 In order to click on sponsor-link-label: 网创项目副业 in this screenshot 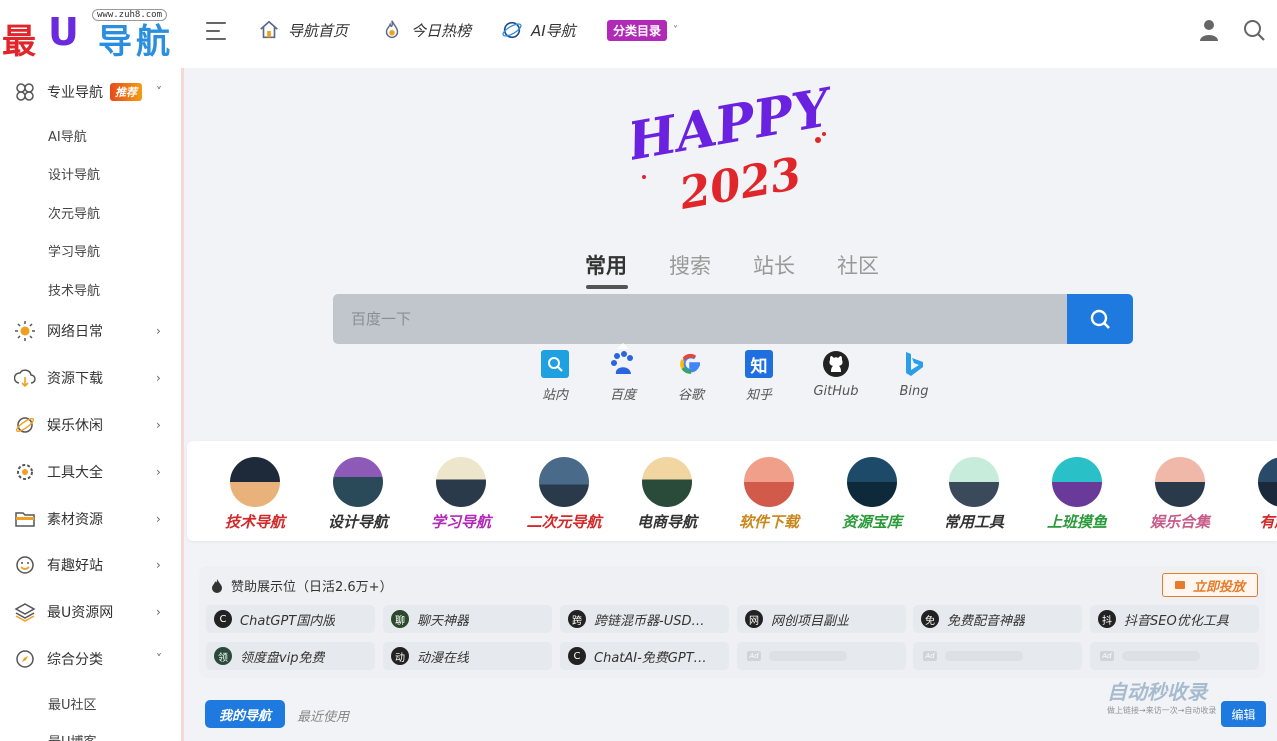, I will do `click(810, 621)`.